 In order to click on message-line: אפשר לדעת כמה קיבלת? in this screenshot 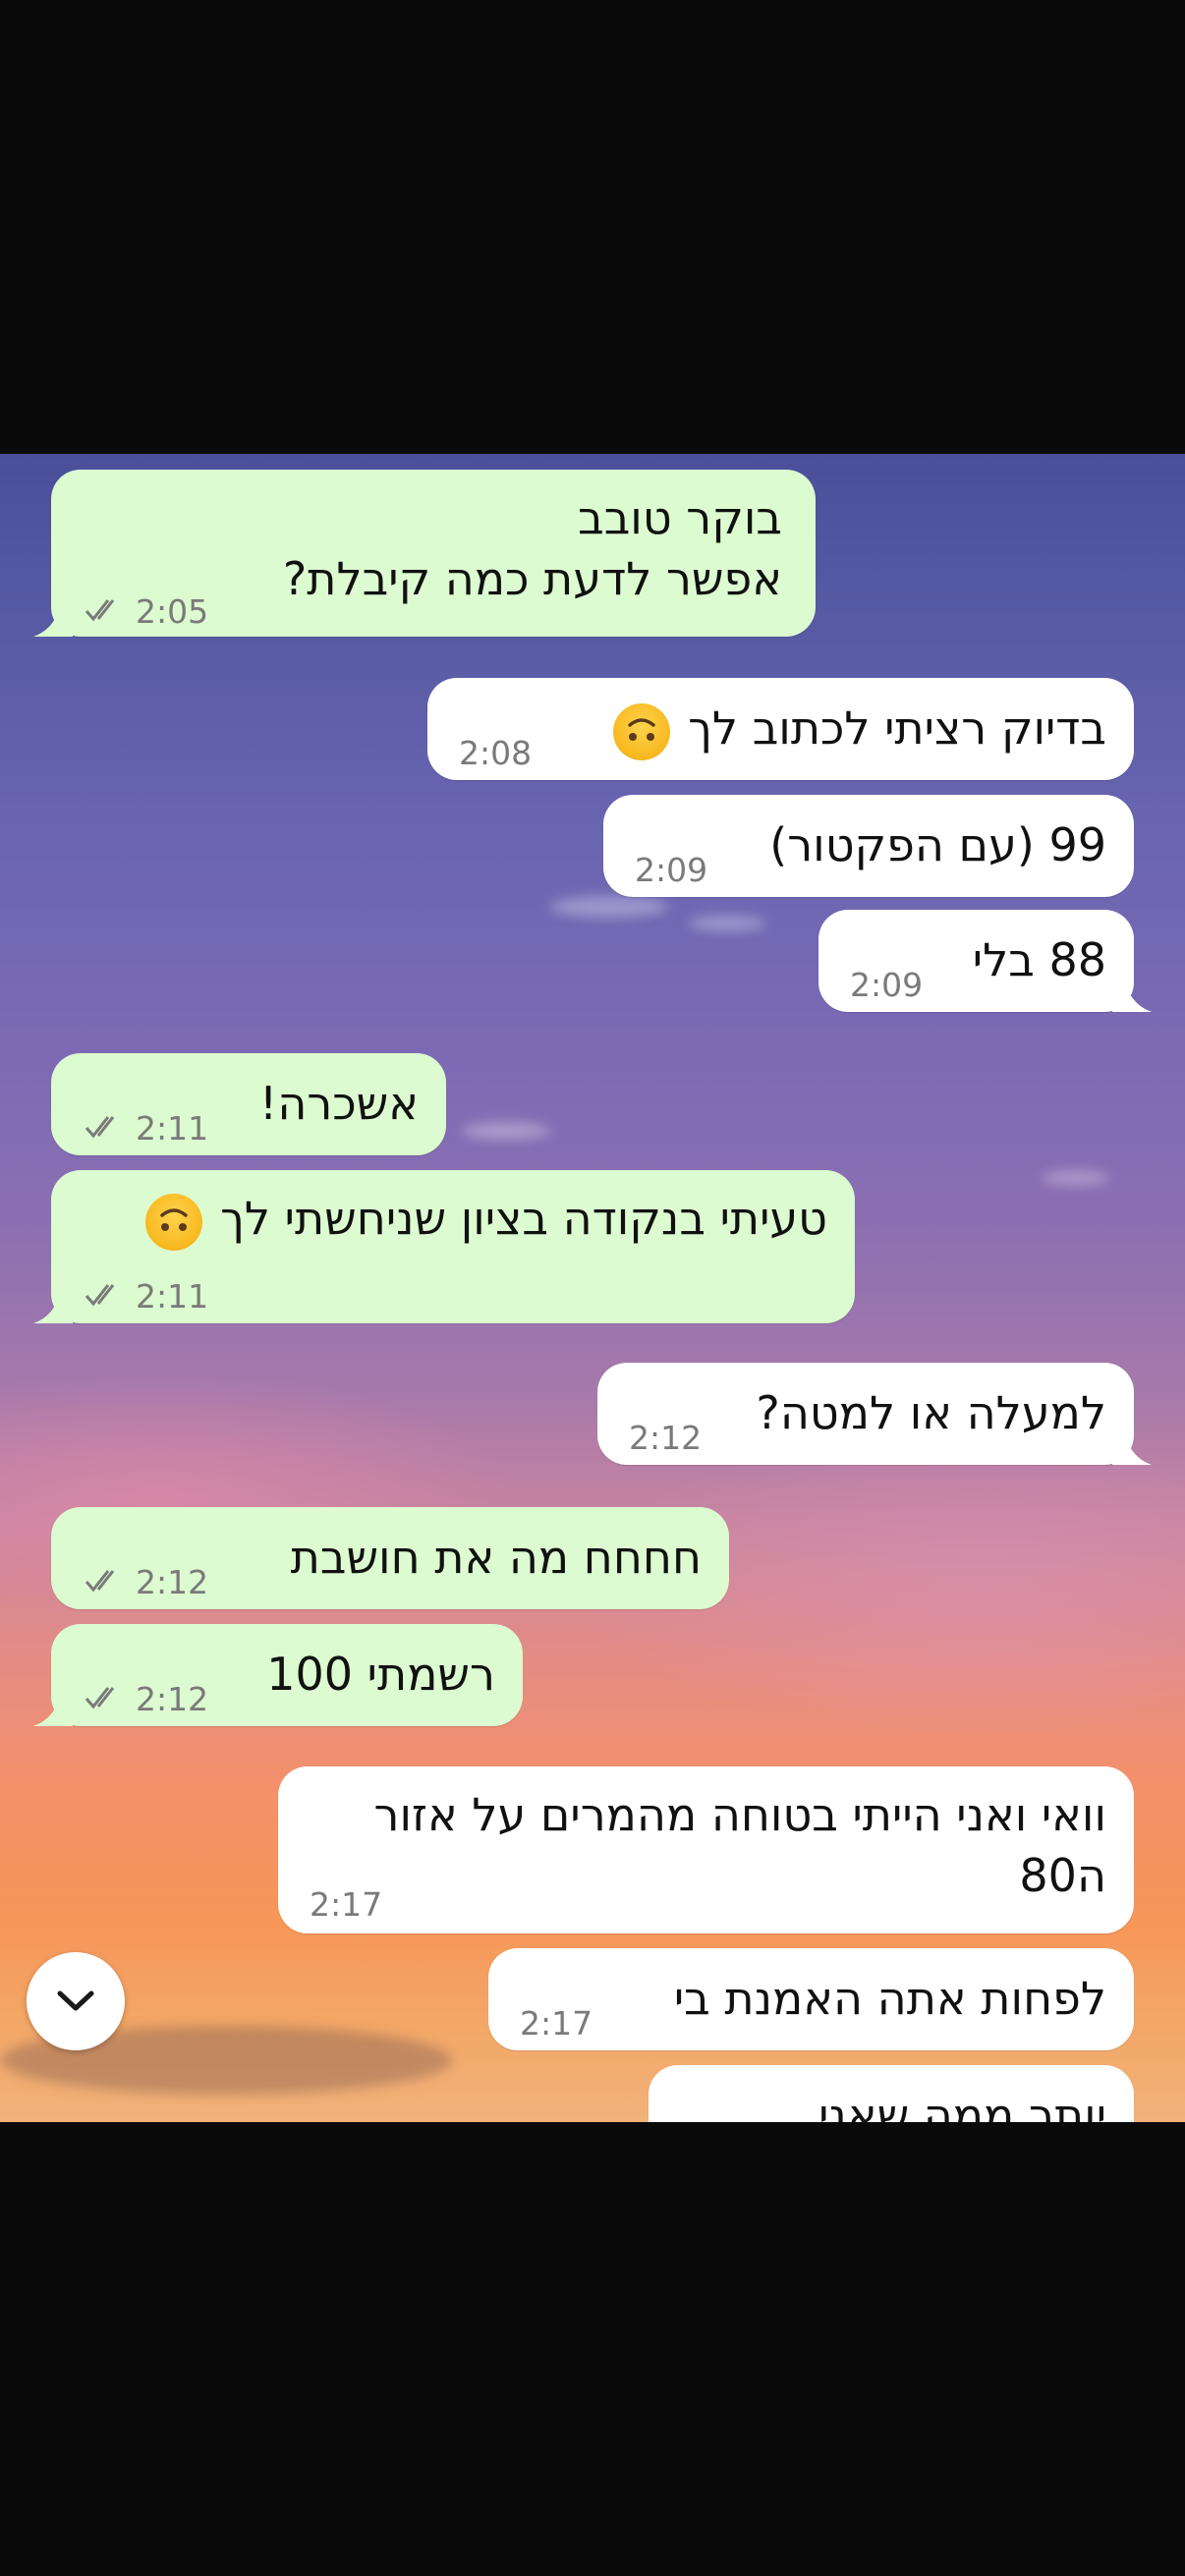, I will do `click(532, 578)`.